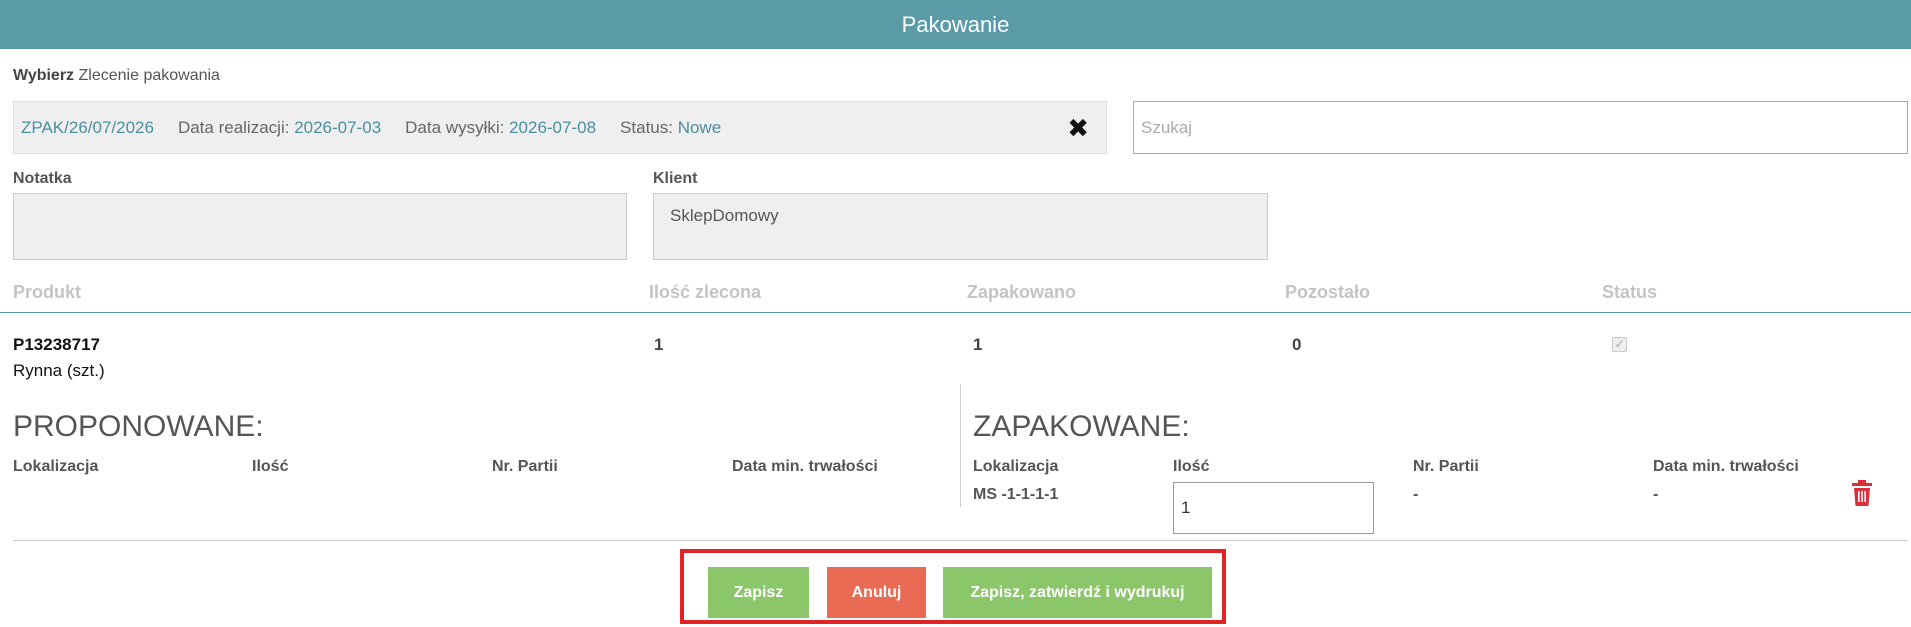 This screenshot has width=1911, height=627. Describe the element at coordinates (960, 540) in the screenshot. I see `packing-section-bottom-divider` at that location.